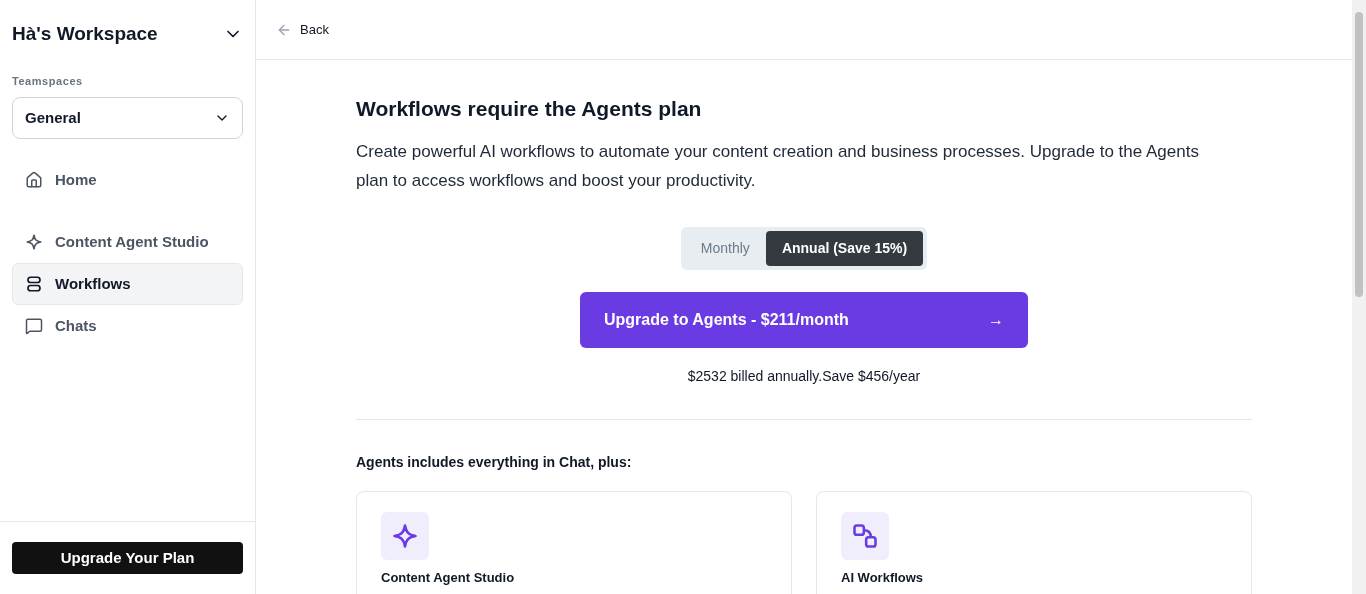 The image size is (1366, 594). What do you see at coordinates (804, 319) in the screenshot?
I see `upgrade-agents-button: Upgrade to Agents - $211/month →` at bounding box center [804, 319].